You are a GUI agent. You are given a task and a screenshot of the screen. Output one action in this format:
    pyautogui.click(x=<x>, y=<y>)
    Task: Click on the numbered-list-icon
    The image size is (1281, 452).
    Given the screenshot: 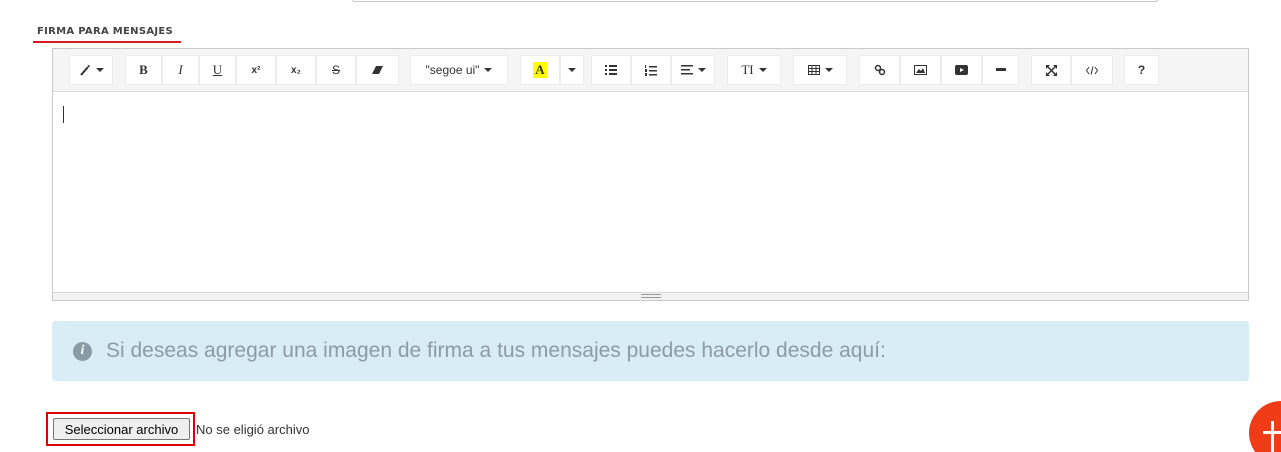 What is the action you would take?
    pyautogui.click(x=651, y=70)
    